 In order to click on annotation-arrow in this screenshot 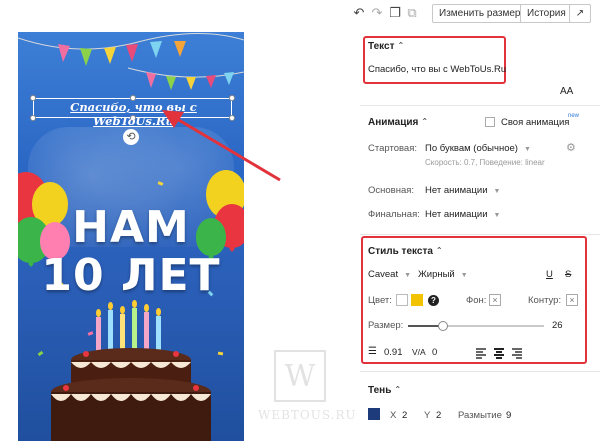, I will do `click(221, 146)`.